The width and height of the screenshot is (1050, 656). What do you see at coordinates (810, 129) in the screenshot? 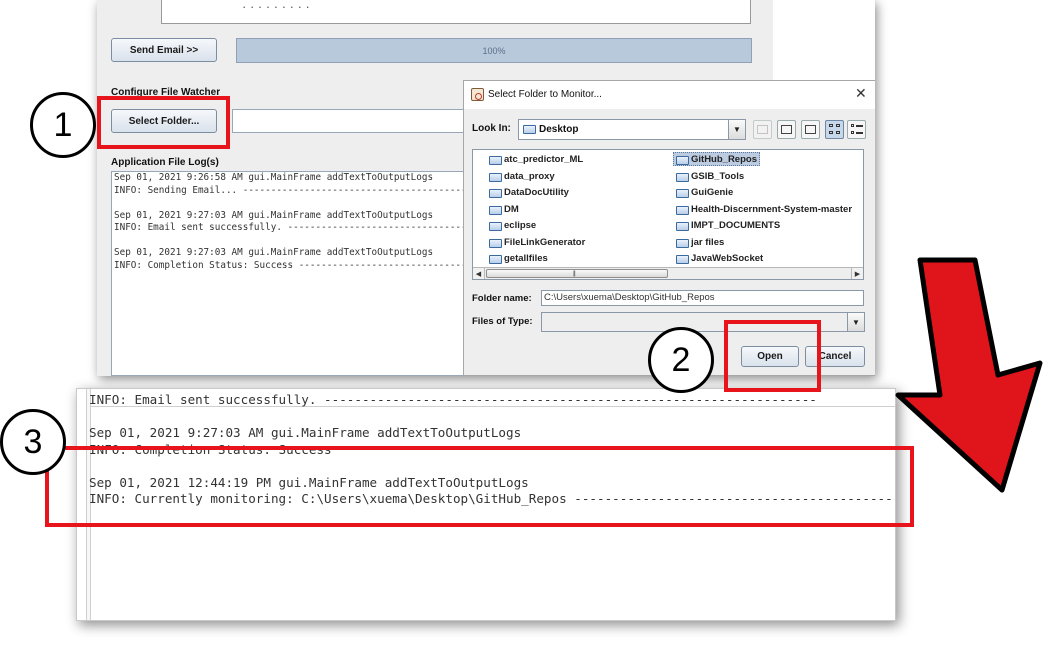
I see `new-folder-icon` at bounding box center [810, 129].